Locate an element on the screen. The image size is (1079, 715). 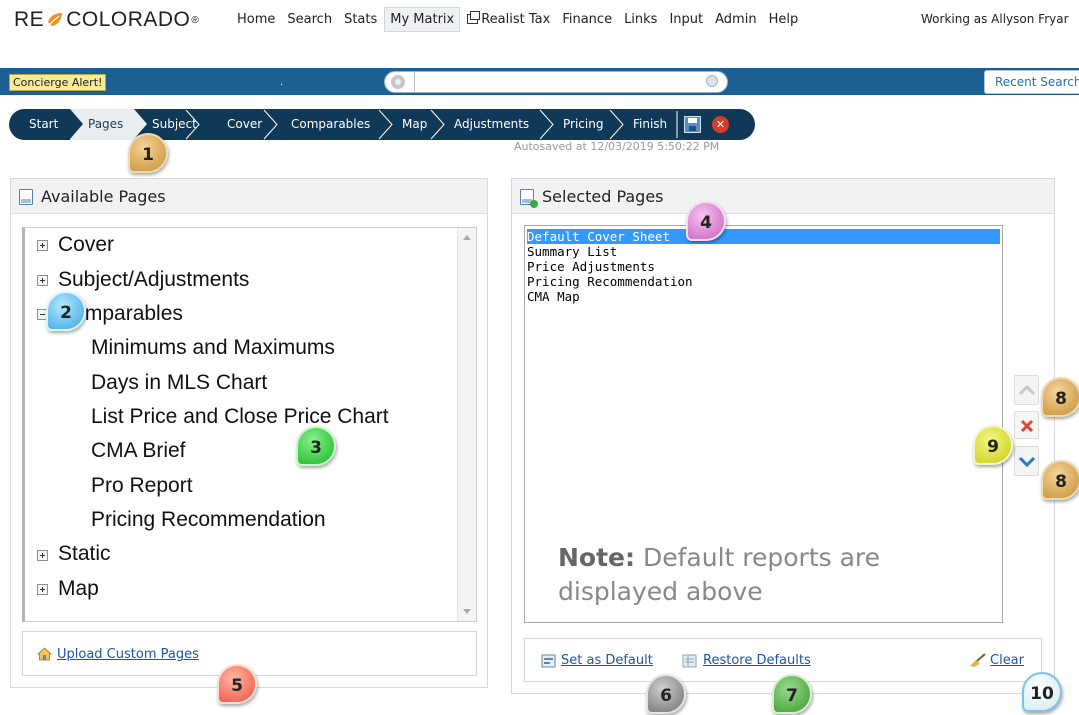
chevron-up-icon is located at coordinates (1027, 390).